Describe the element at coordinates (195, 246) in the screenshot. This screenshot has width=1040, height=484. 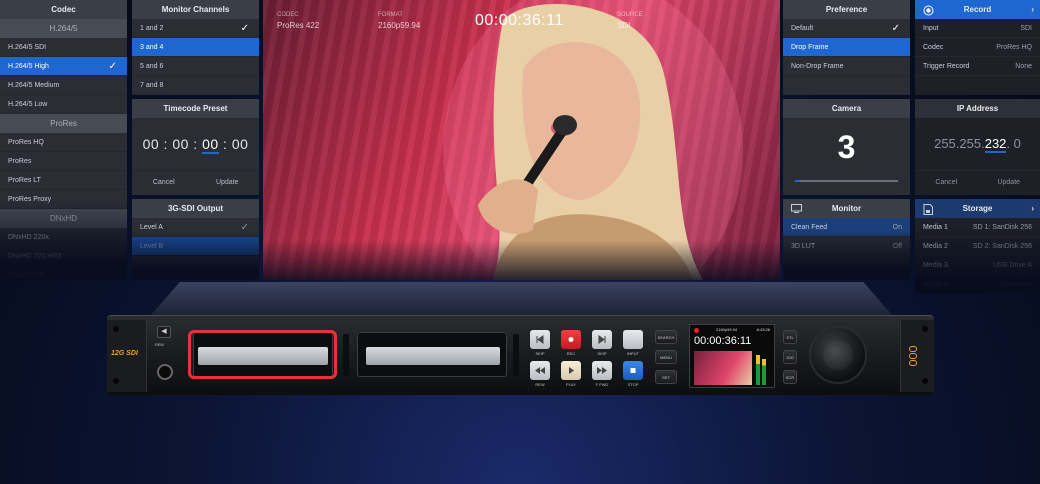
I see `sdi-level-b: Level B` at that location.